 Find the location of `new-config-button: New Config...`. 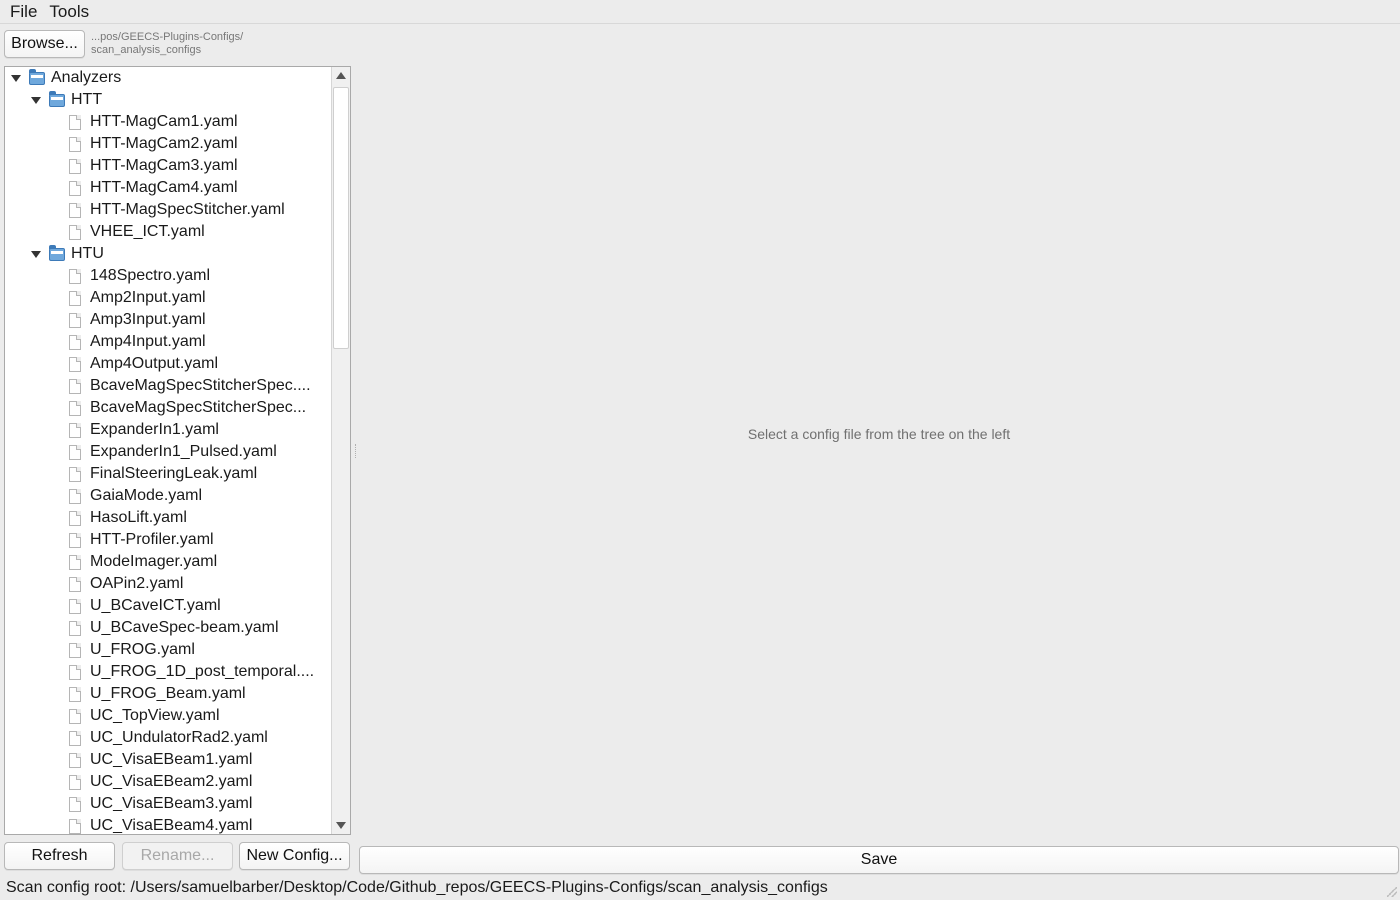

new-config-button: New Config... is located at coordinates (294, 856).